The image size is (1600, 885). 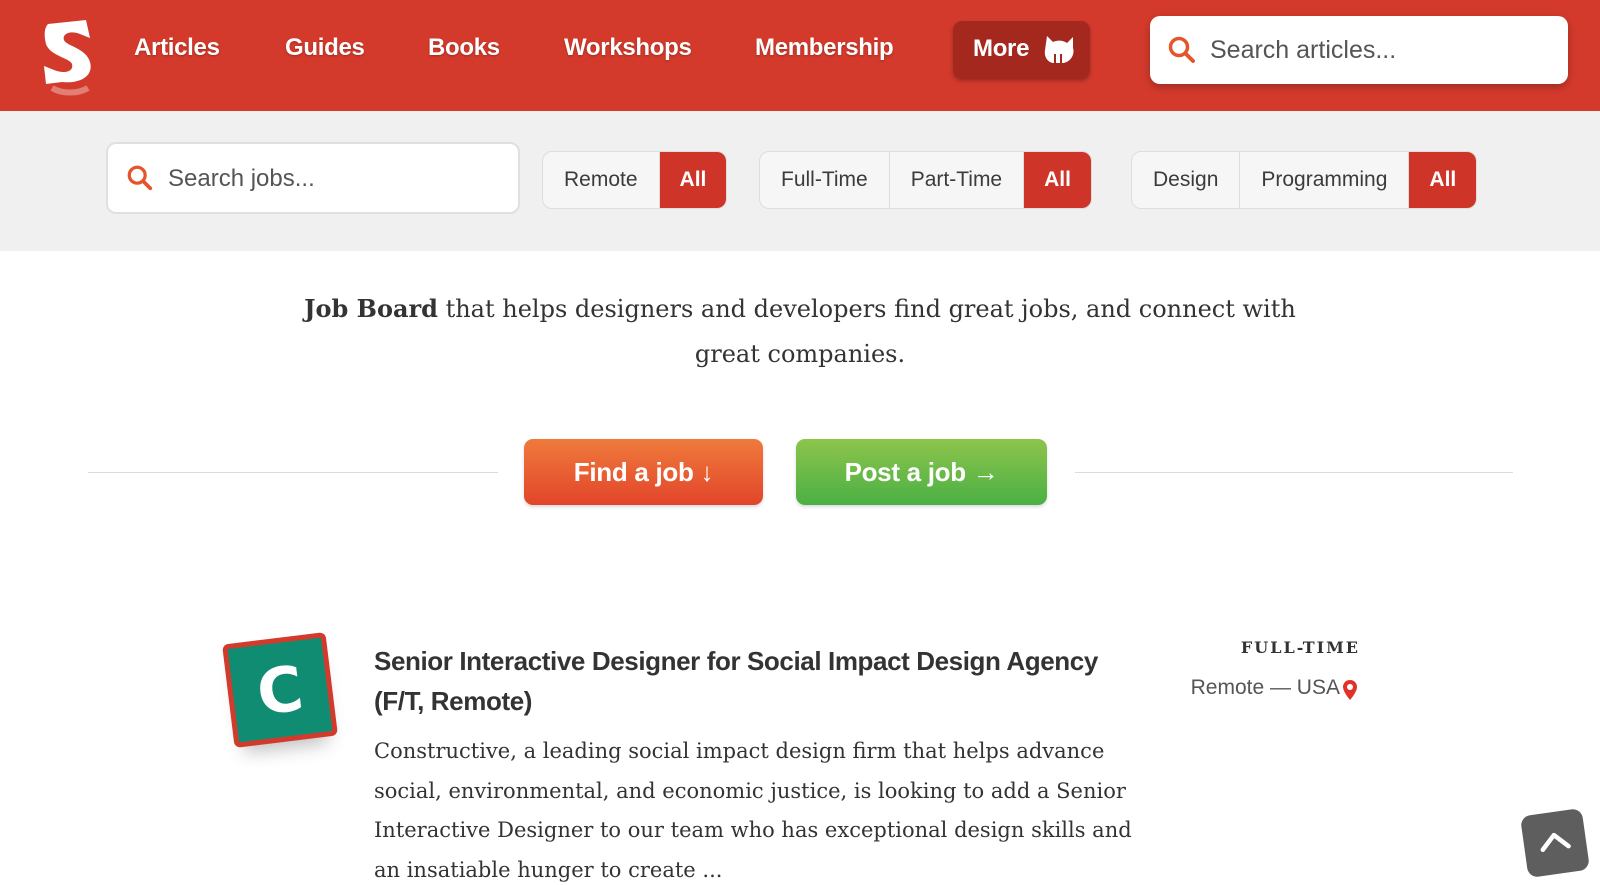 I want to click on chevron-up-icon, so click(x=1554, y=842).